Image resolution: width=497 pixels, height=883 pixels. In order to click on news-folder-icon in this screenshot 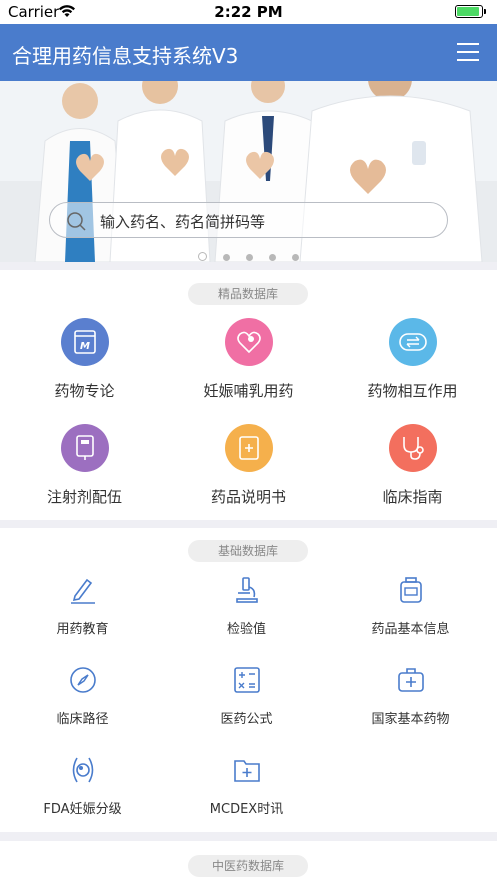, I will do `click(247, 770)`.